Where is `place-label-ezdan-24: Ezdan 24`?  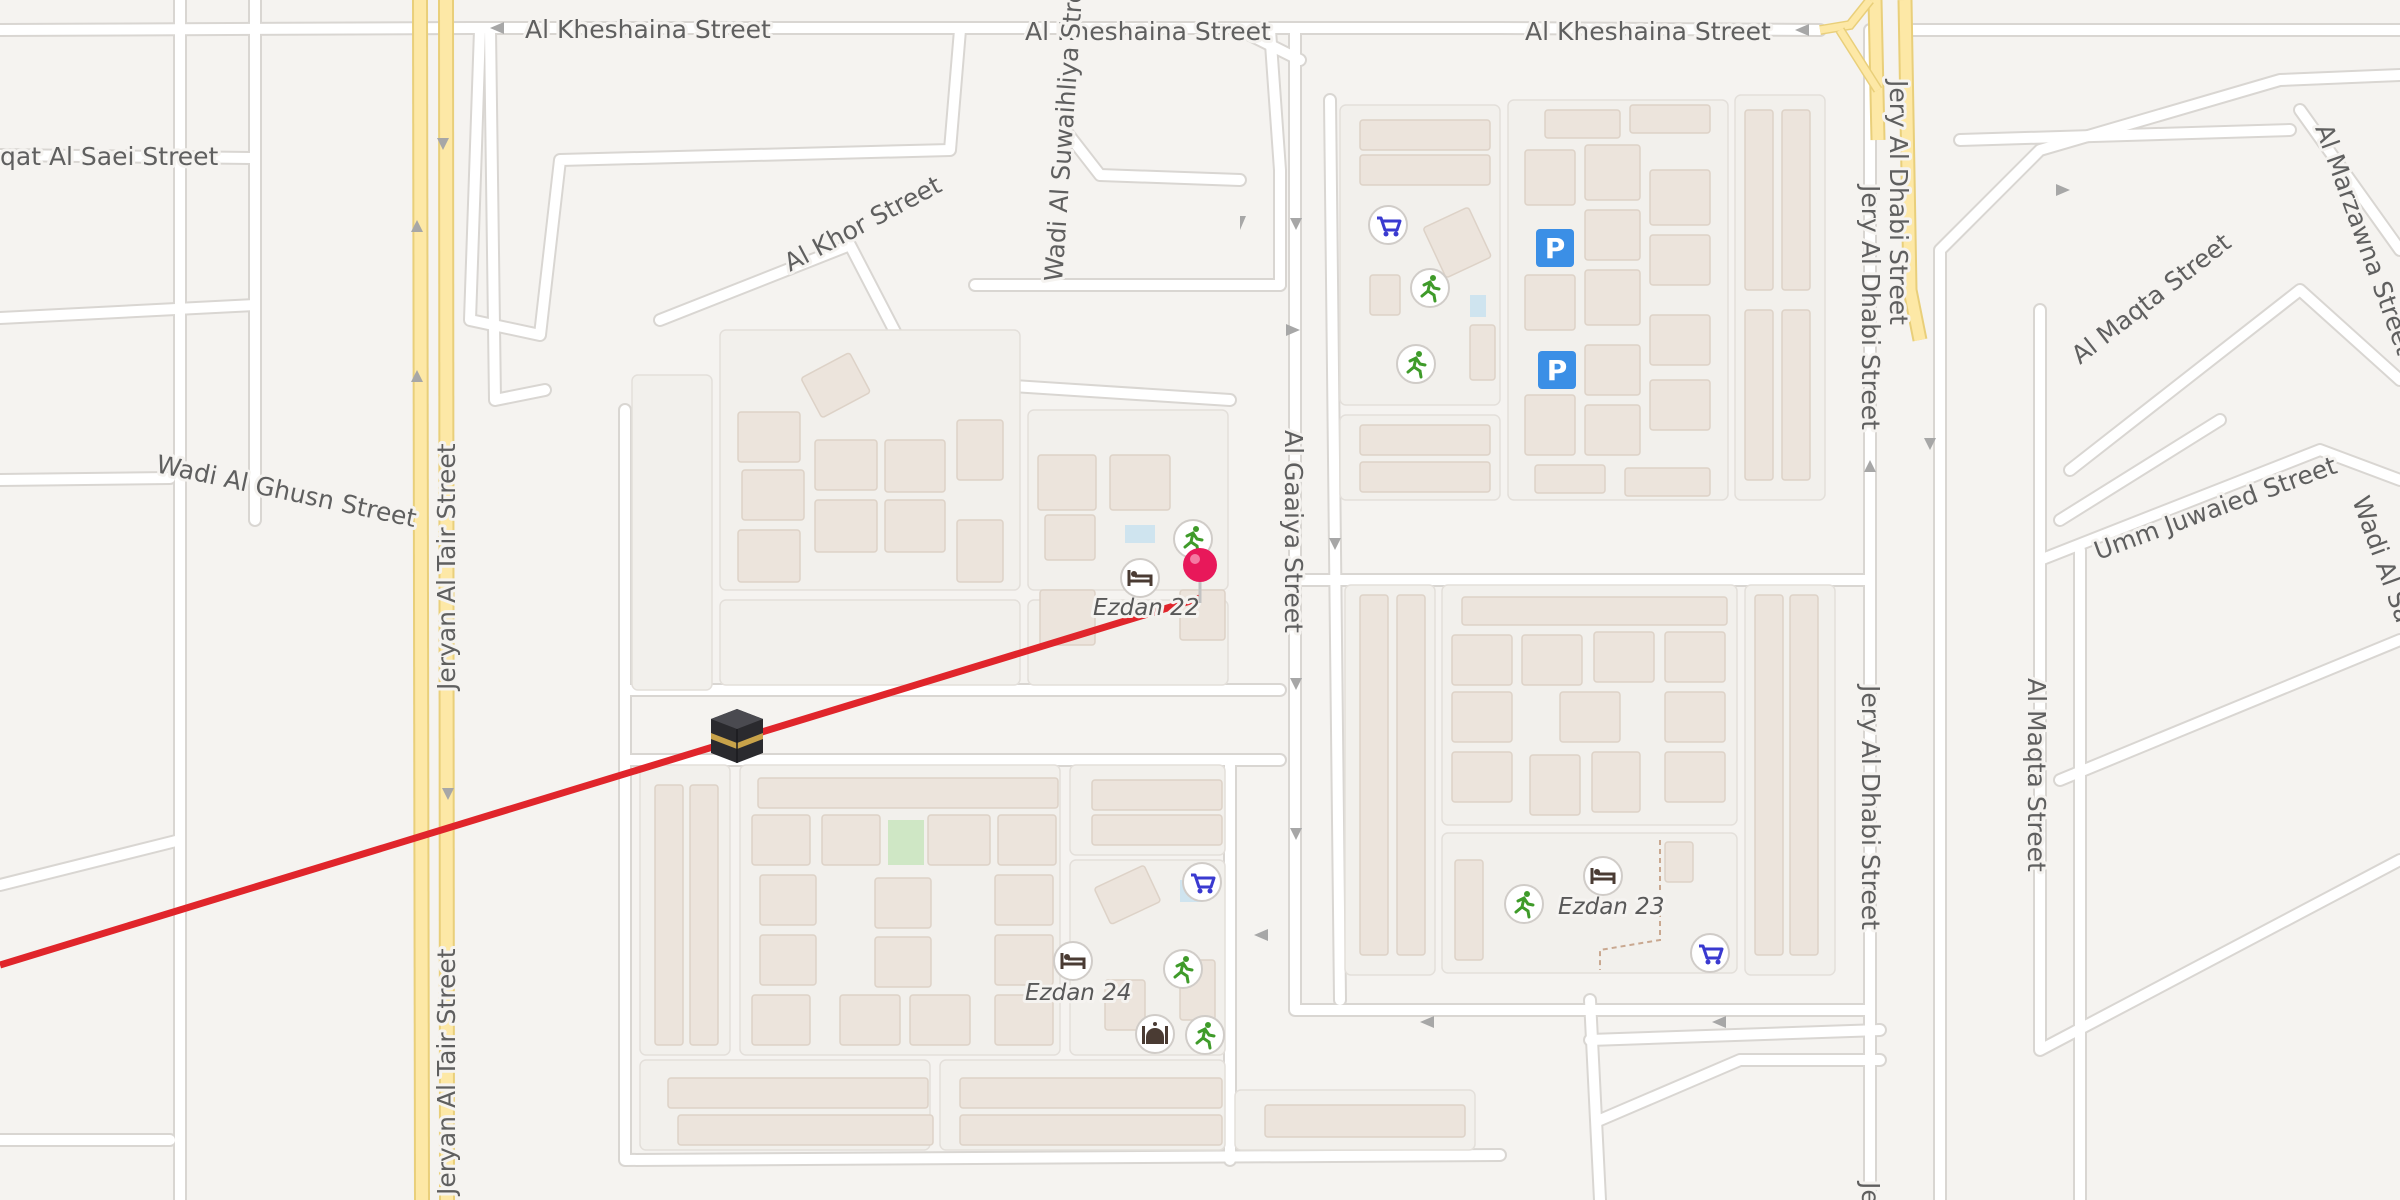 place-label-ezdan-24: Ezdan 24 is located at coordinates (1078, 993).